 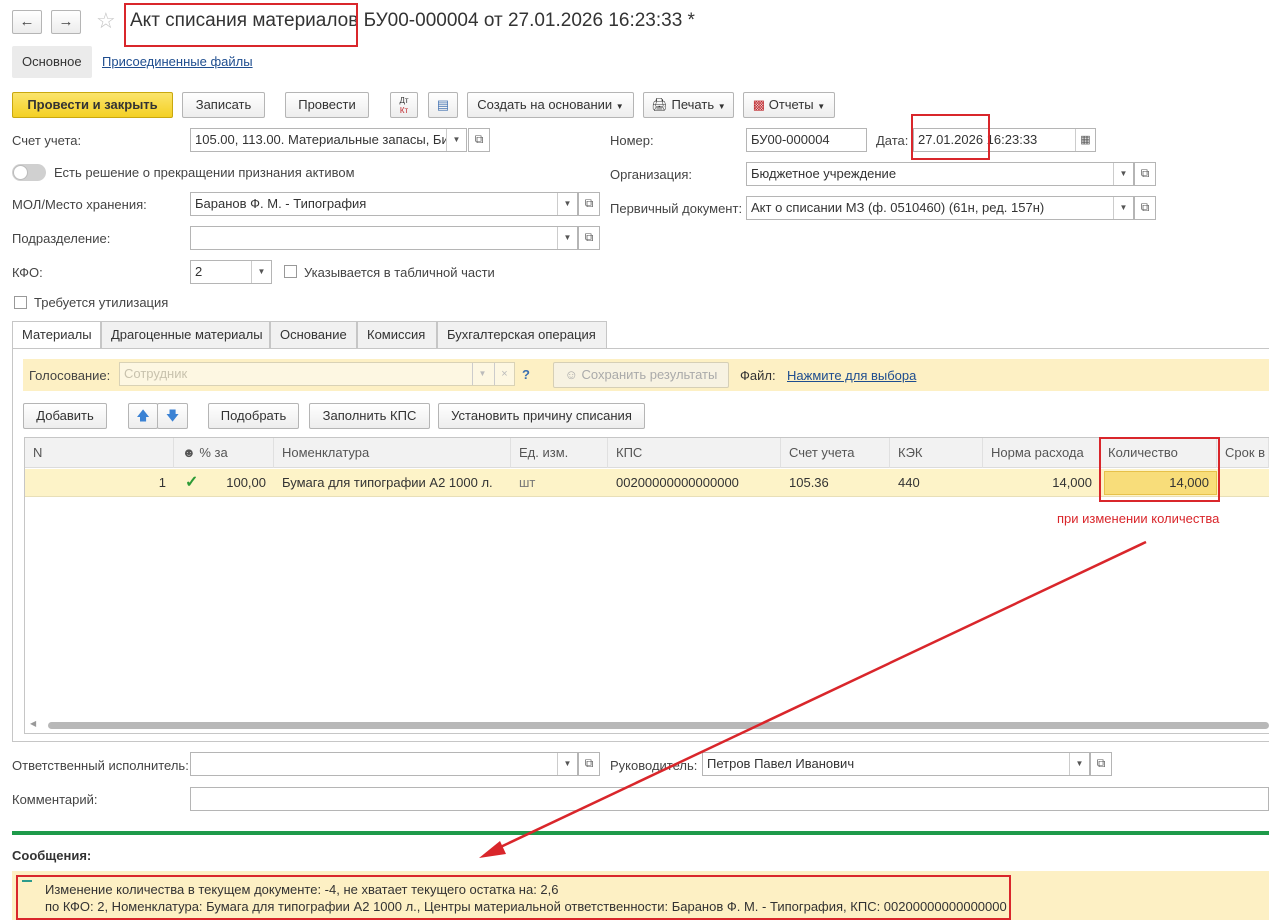 What do you see at coordinates (492, 849) in the screenshot?
I see `annotation-arrow-head` at bounding box center [492, 849].